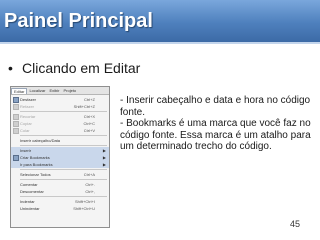 The width and height of the screenshot is (320, 240). What do you see at coordinates (90, 191) in the screenshot?
I see `menu-item-shortcut: Ctrl+,` at bounding box center [90, 191].